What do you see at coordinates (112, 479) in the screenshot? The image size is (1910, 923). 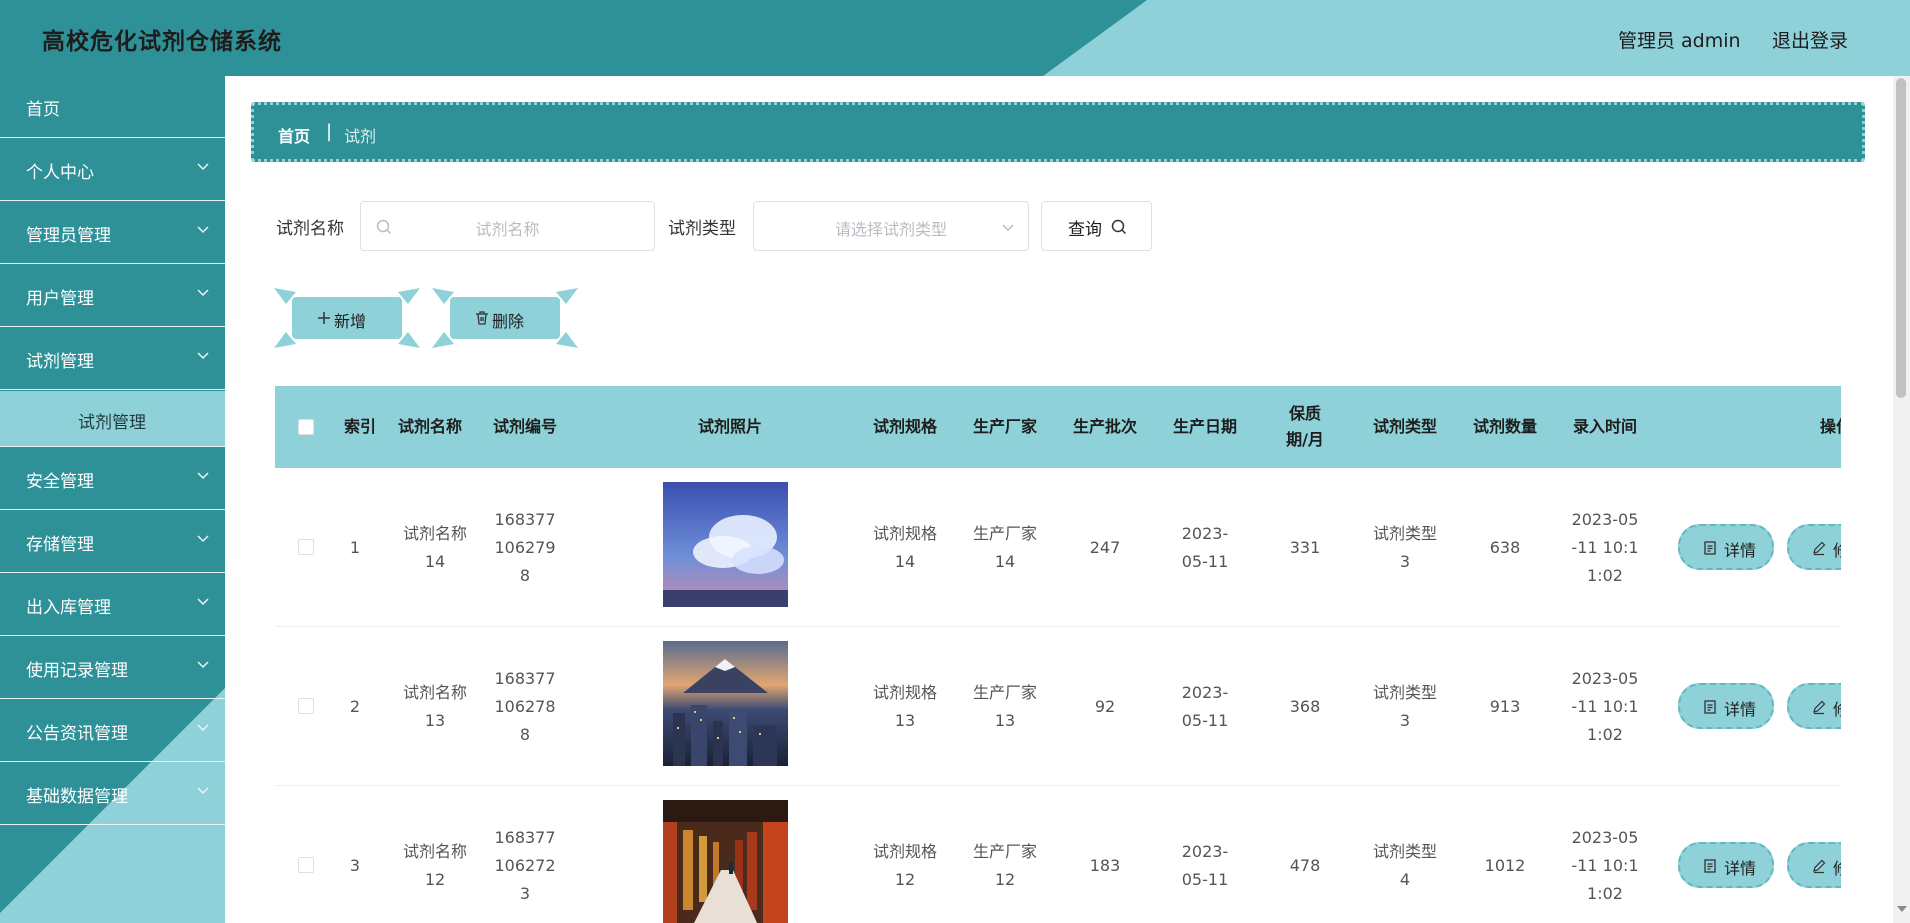 I see `sidebar-item-safety: 安全管理` at bounding box center [112, 479].